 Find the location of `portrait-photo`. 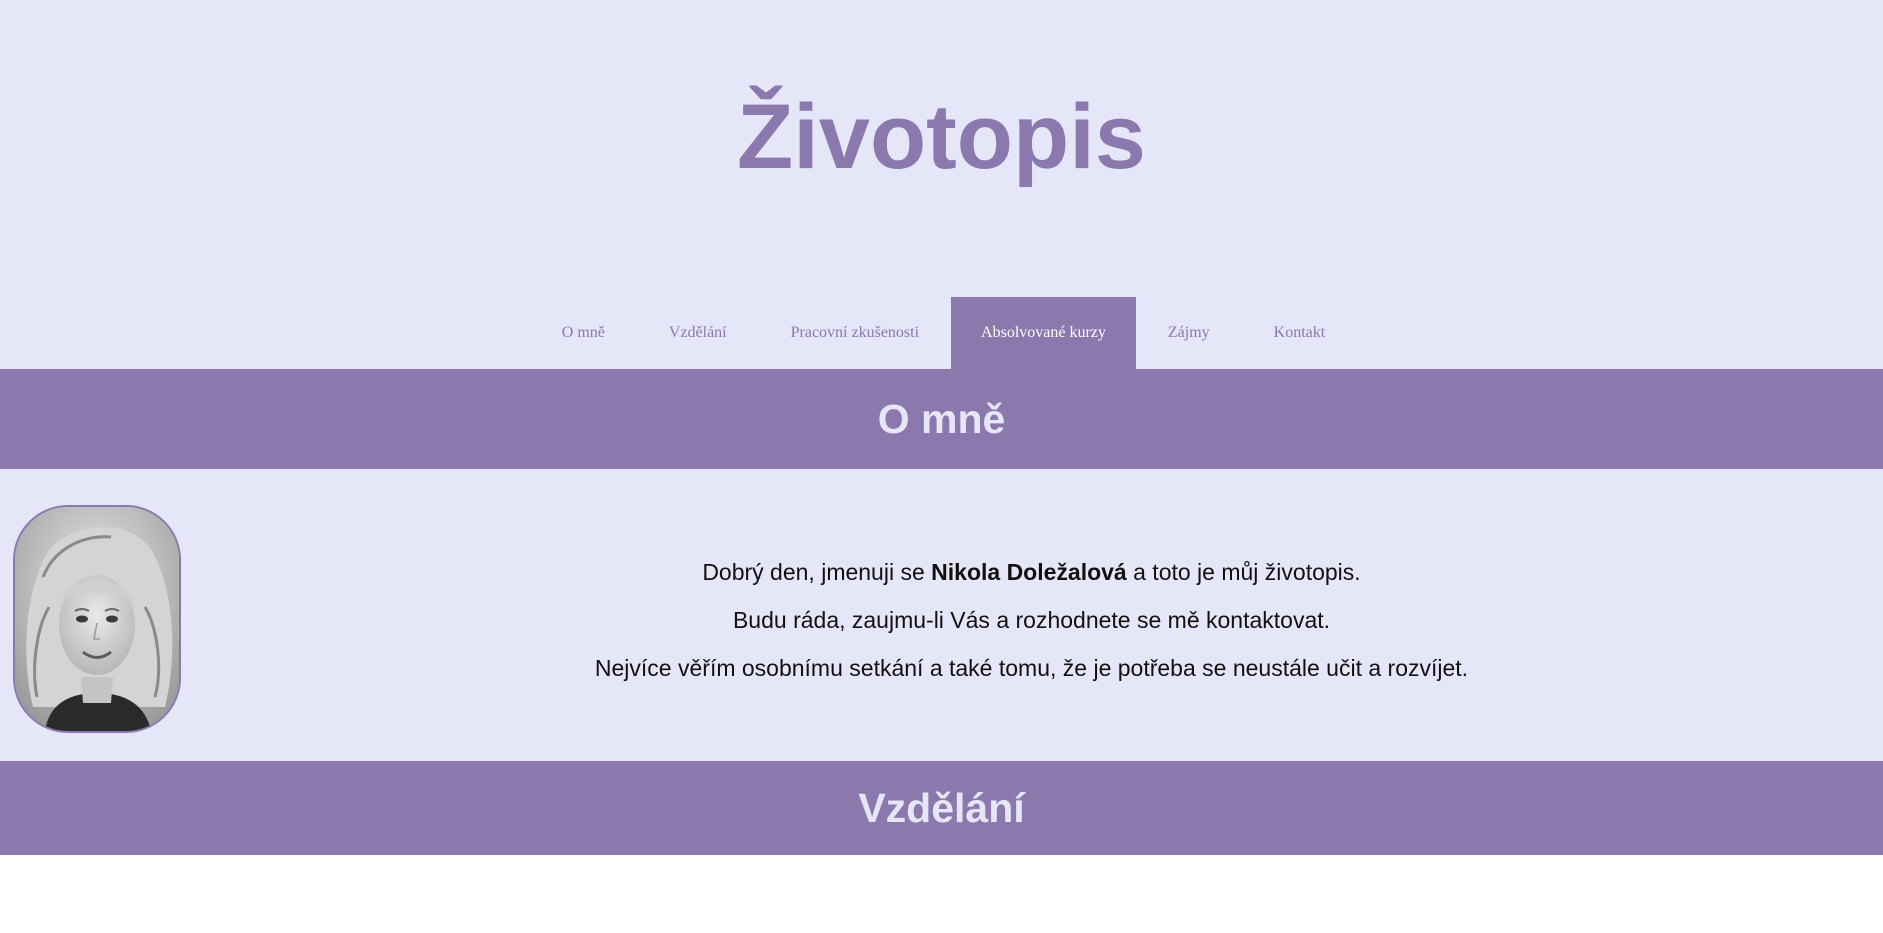

portrait-photo is located at coordinates (97, 619).